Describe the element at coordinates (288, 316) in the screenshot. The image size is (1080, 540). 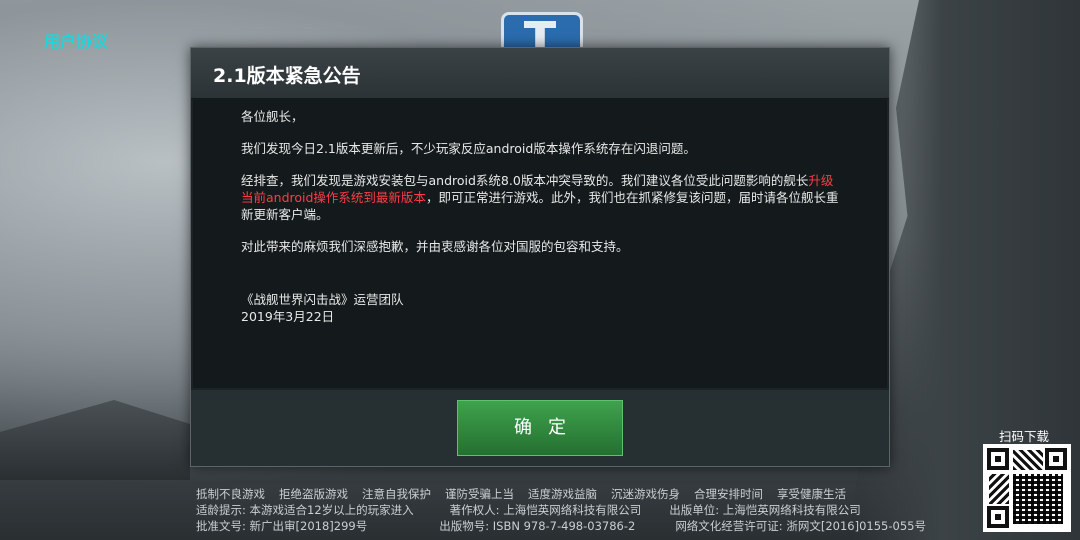
I see `signature-date: 2019年3月22日` at that location.